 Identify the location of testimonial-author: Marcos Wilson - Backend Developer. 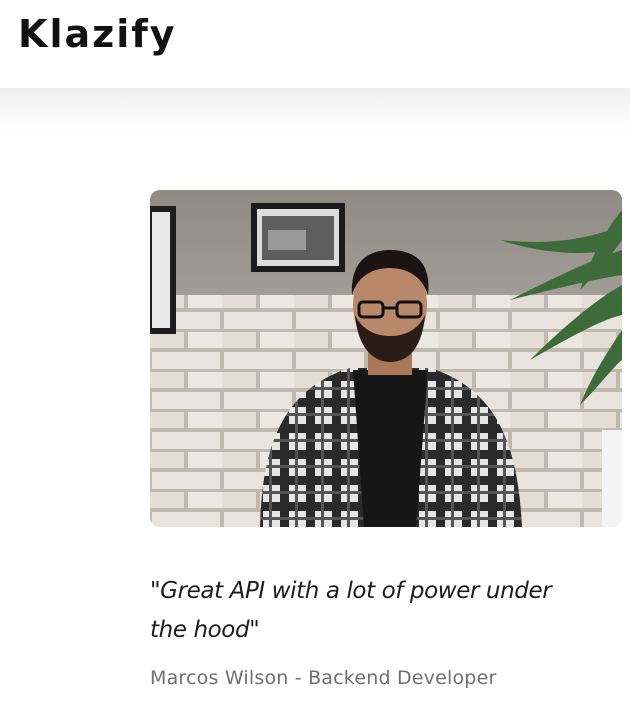
(323, 678).